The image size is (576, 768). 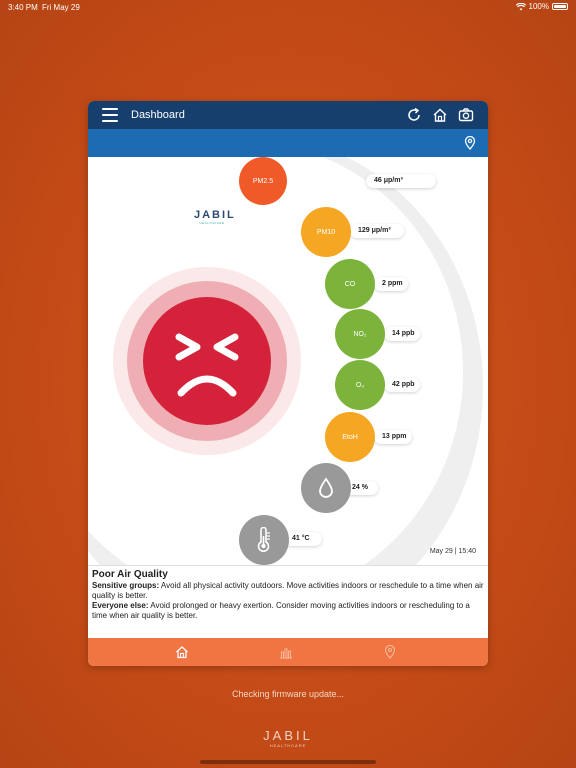 What do you see at coordinates (470, 143) in the screenshot?
I see `location-pin-icon` at bounding box center [470, 143].